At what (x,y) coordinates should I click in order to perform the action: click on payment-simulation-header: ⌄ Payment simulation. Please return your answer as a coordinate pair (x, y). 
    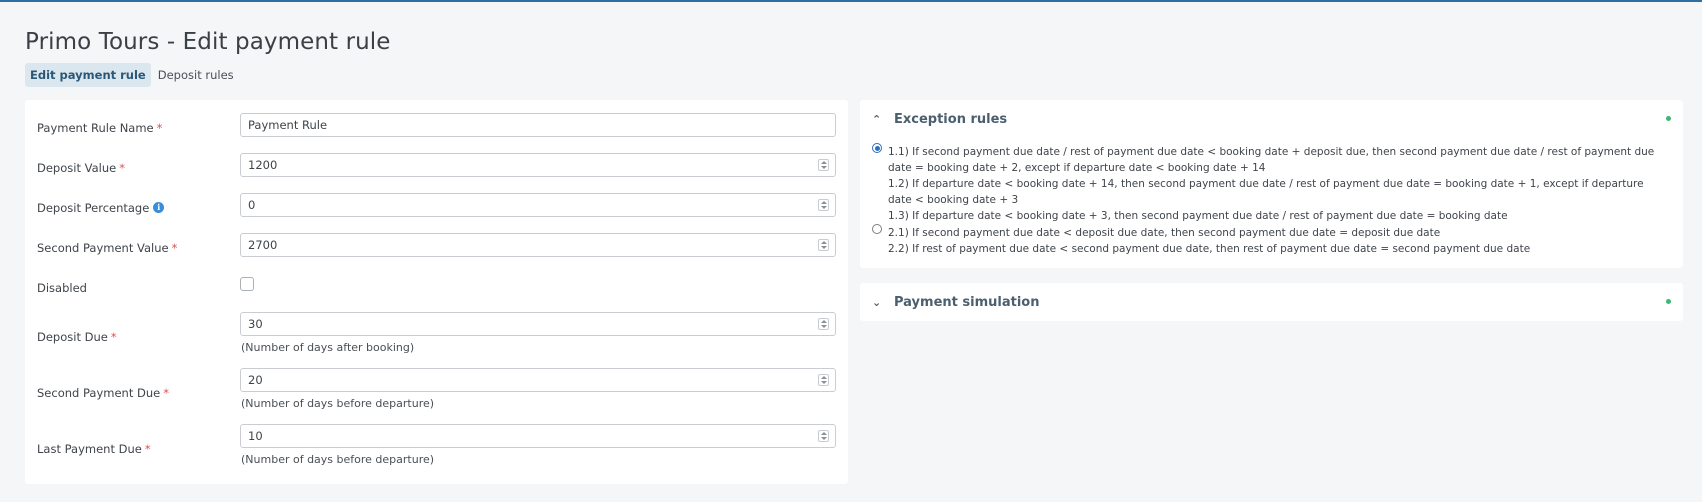
    Looking at the image, I should click on (955, 302).